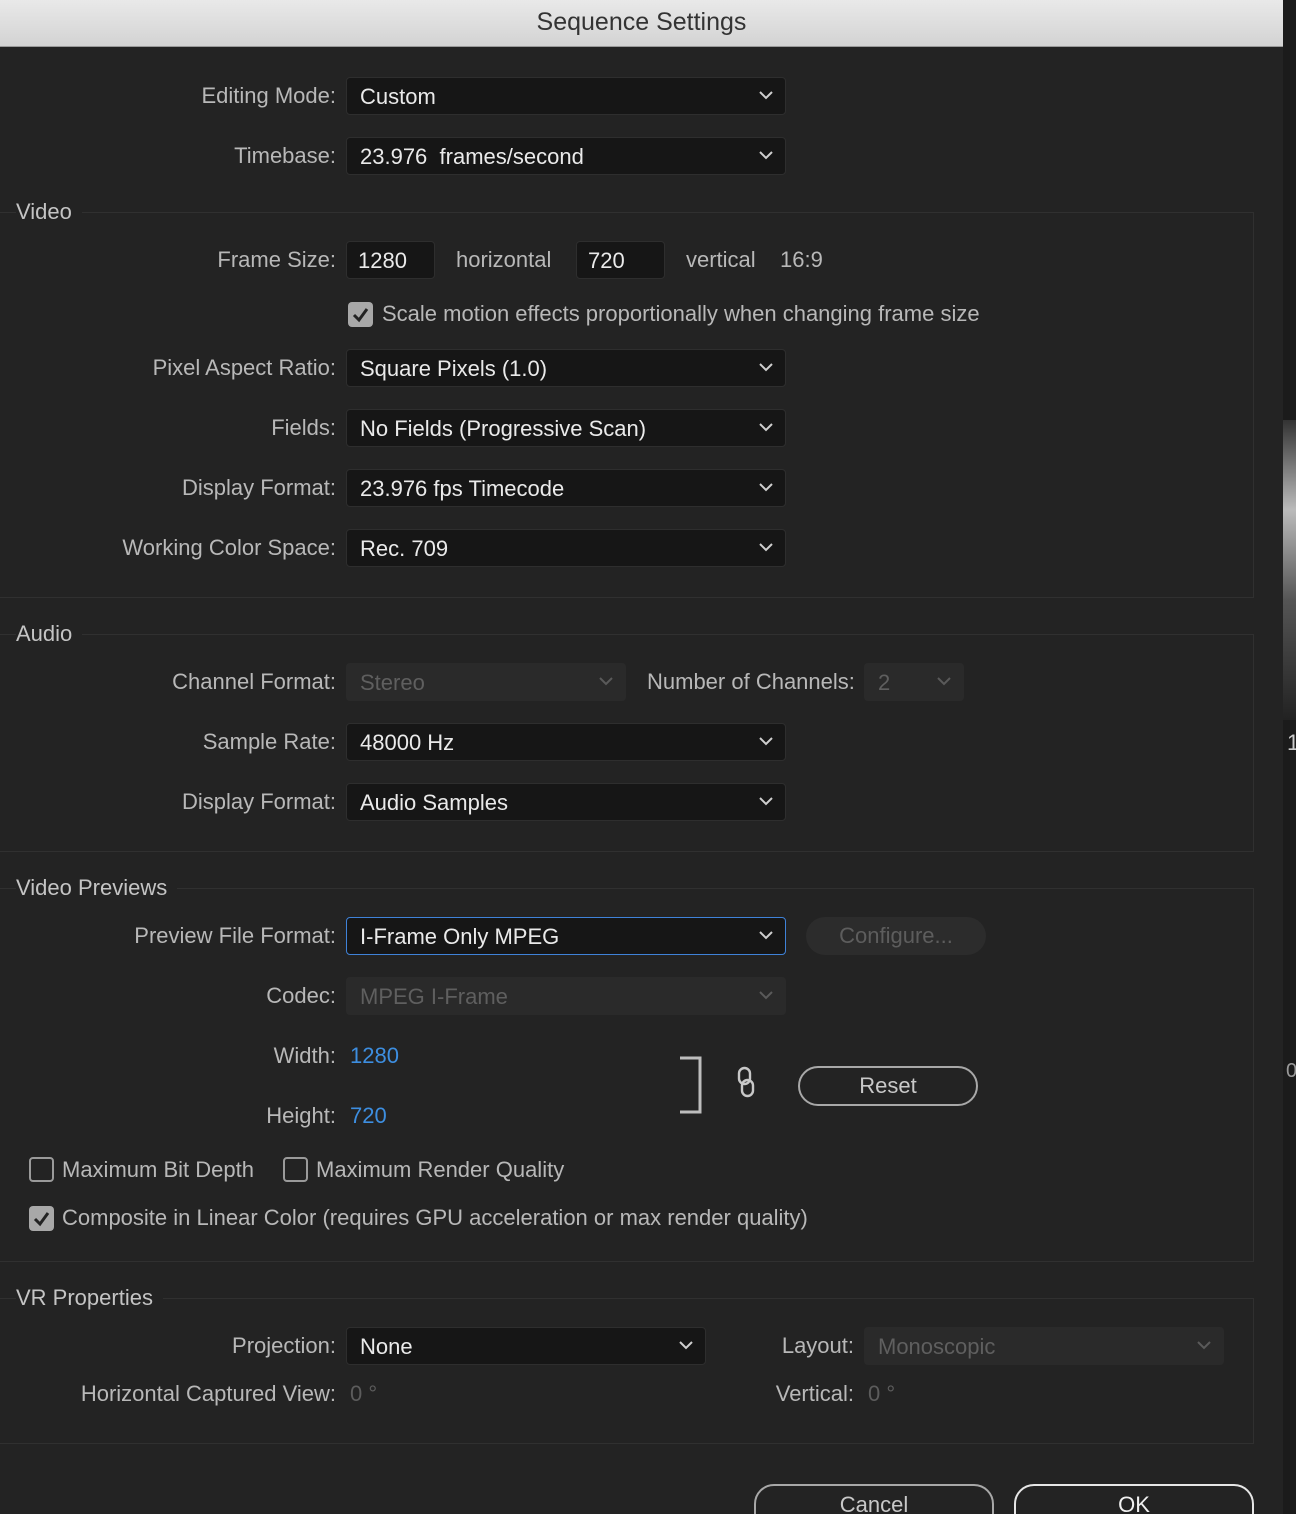 The height and width of the screenshot is (1514, 1296). Describe the element at coordinates (566, 742) in the screenshot. I see `sample-rate-dropdown: 48000 Hz` at that location.